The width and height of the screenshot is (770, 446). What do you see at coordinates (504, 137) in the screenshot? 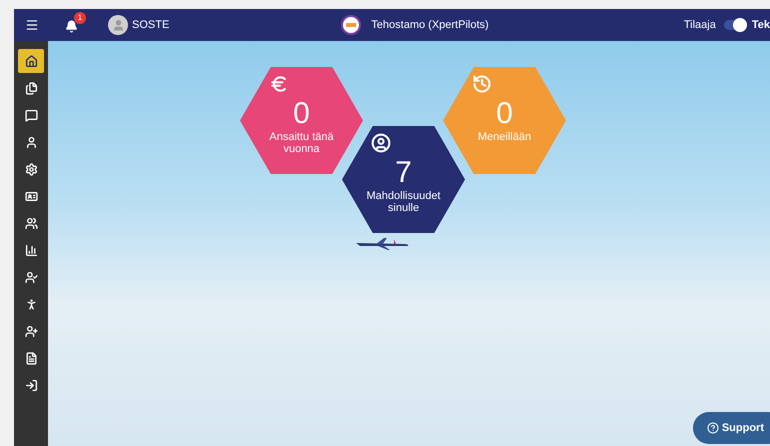
I see `stat-label: Meneillään` at bounding box center [504, 137].